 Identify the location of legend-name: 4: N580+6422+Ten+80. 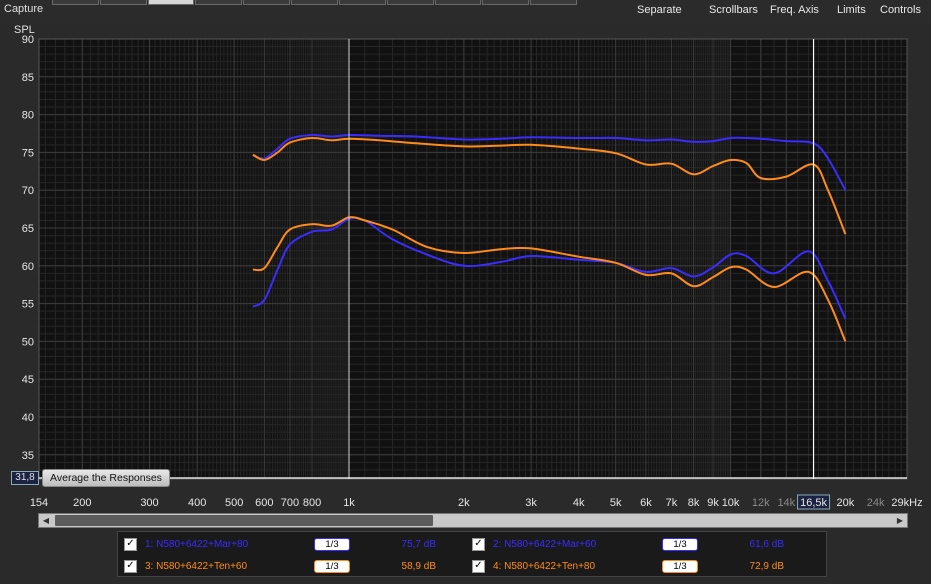
(544, 566).